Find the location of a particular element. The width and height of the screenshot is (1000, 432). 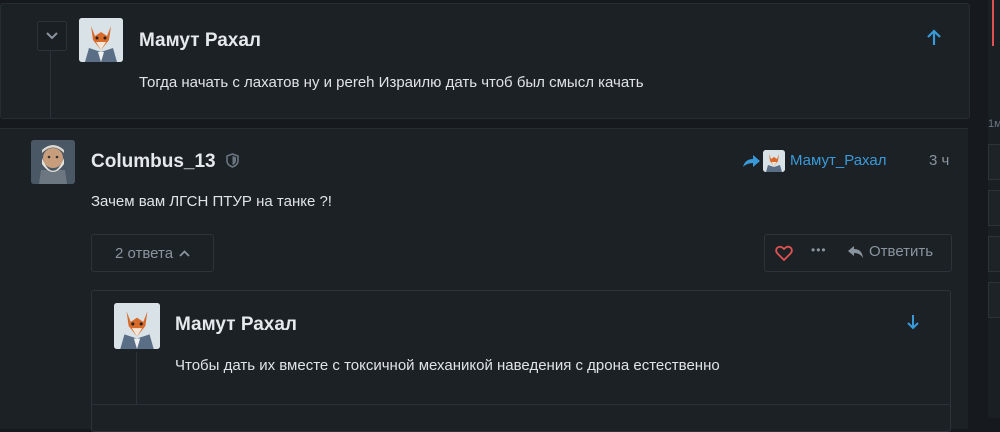

timestamp: 3 ч is located at coordinates (939, 160).